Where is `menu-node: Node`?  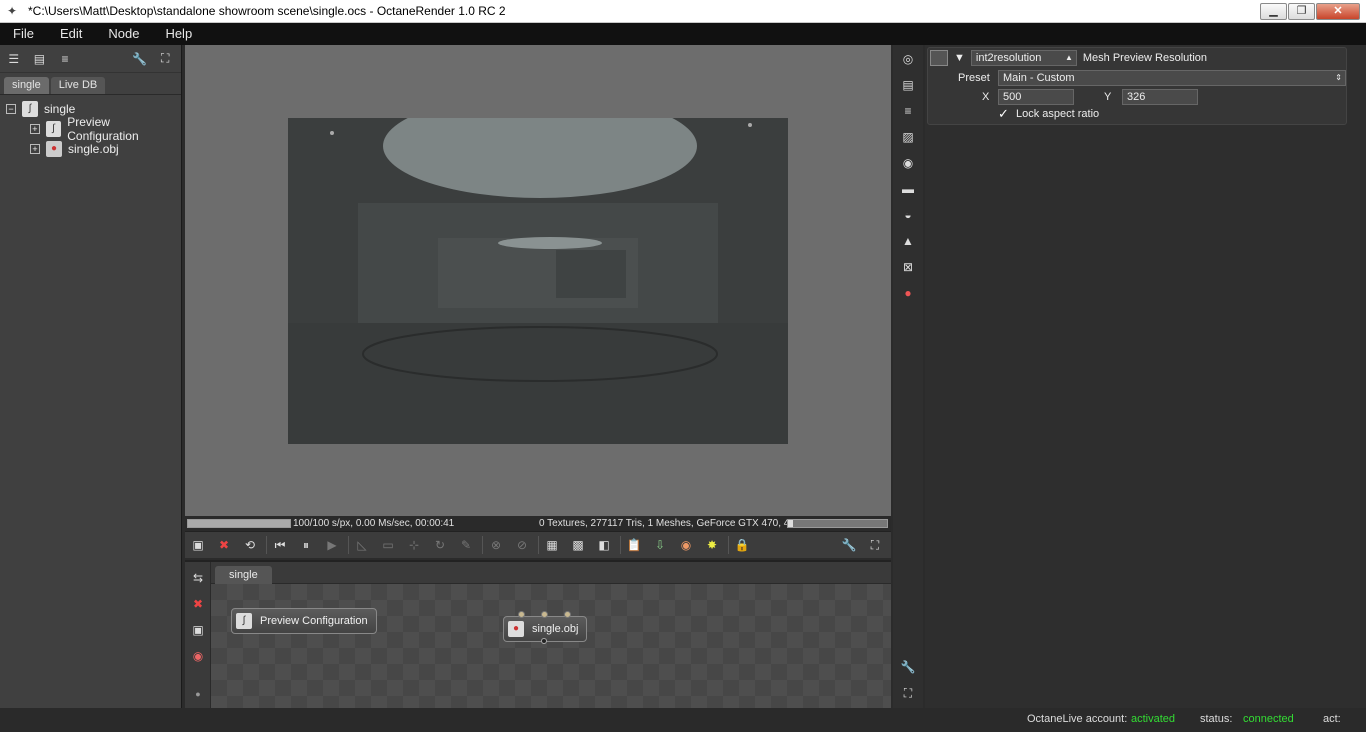 menu-node: Node is located at coordinates (123, 34).